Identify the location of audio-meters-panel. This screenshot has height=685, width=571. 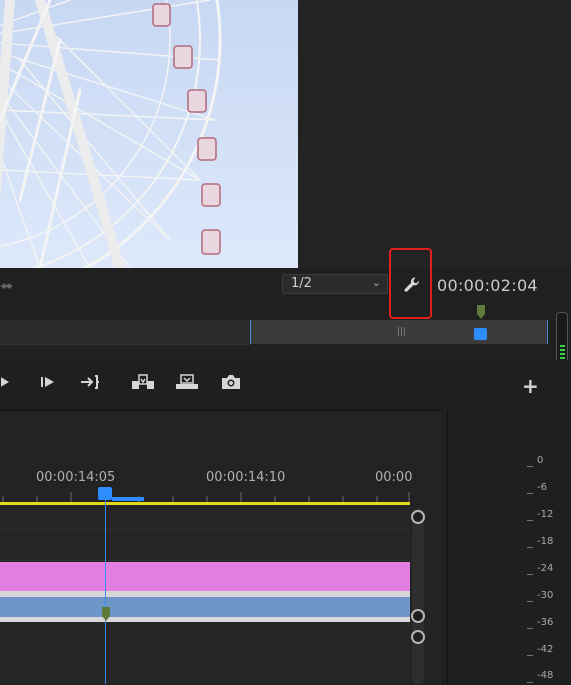
(509, 547).